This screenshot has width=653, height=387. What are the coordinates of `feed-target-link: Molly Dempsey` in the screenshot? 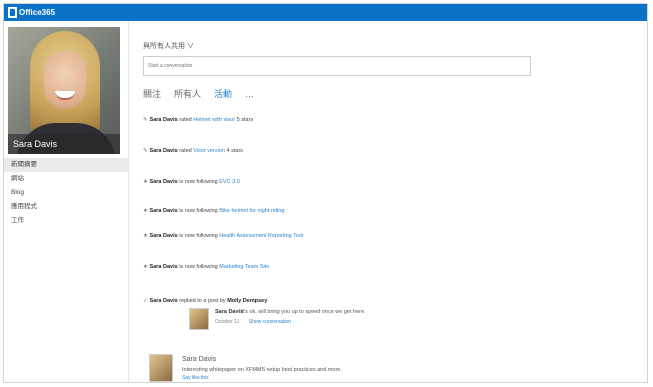 It's located at (247, 301).